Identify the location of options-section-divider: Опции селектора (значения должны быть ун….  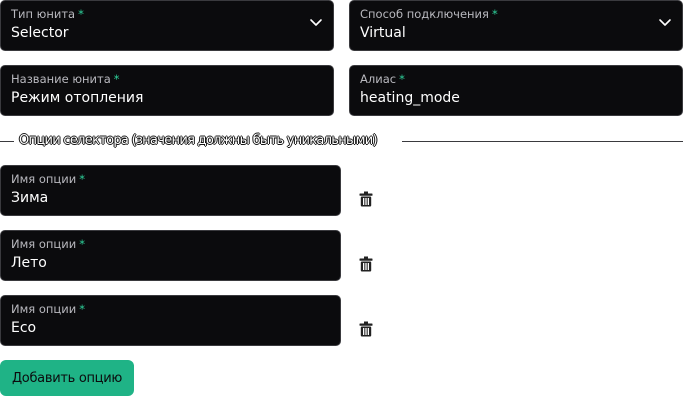
(341, 141).